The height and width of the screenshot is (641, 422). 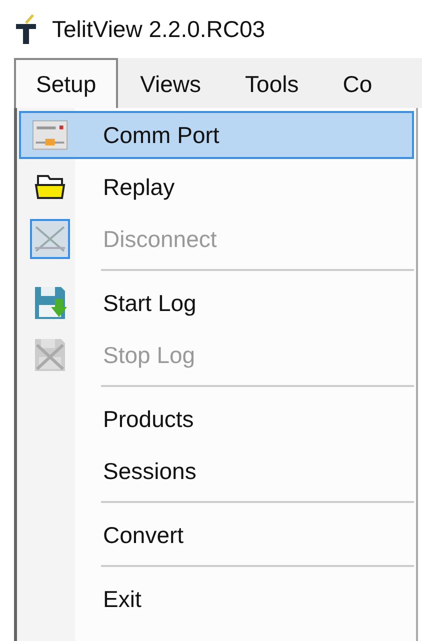 What do you see at coordinates (216, 135) in the screenshot?
I see `menu-item: Comm Port` at bounding box center [216, 135].